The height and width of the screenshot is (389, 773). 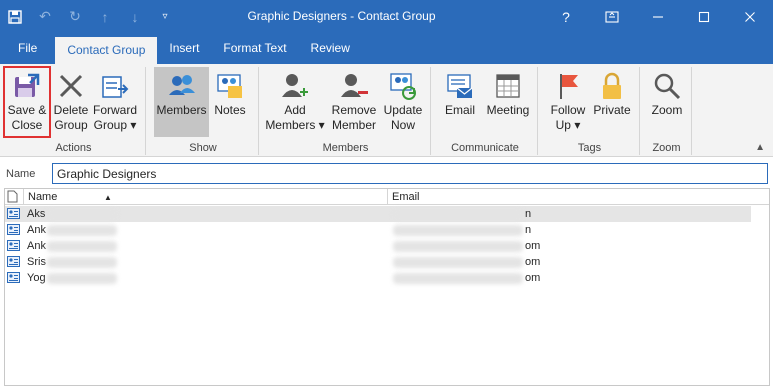 What do you see at coordinates (410, 173) in the screenshot?
I see `group-name-input` at bounding box center [410, 173].